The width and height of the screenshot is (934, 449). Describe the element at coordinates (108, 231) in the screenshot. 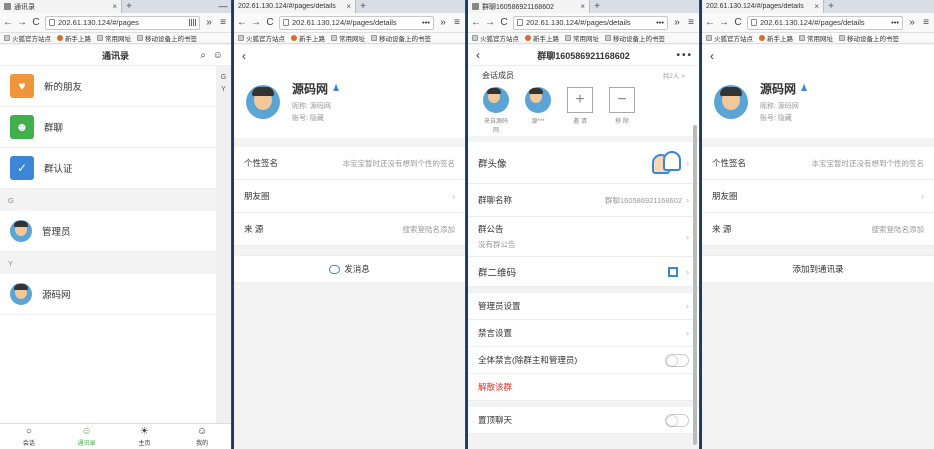

I see `contact-row: 管理员` at that location.